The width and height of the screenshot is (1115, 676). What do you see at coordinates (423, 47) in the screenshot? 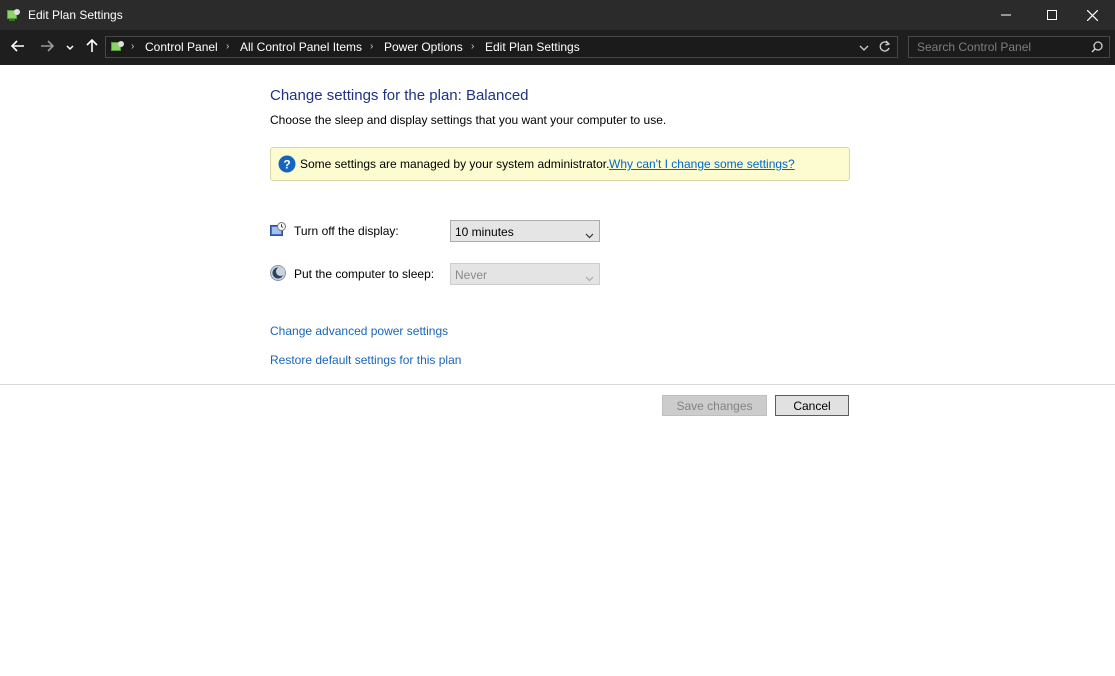
I see `breadcrumb-power-options: Power Options` at bounding box center [423, 47].